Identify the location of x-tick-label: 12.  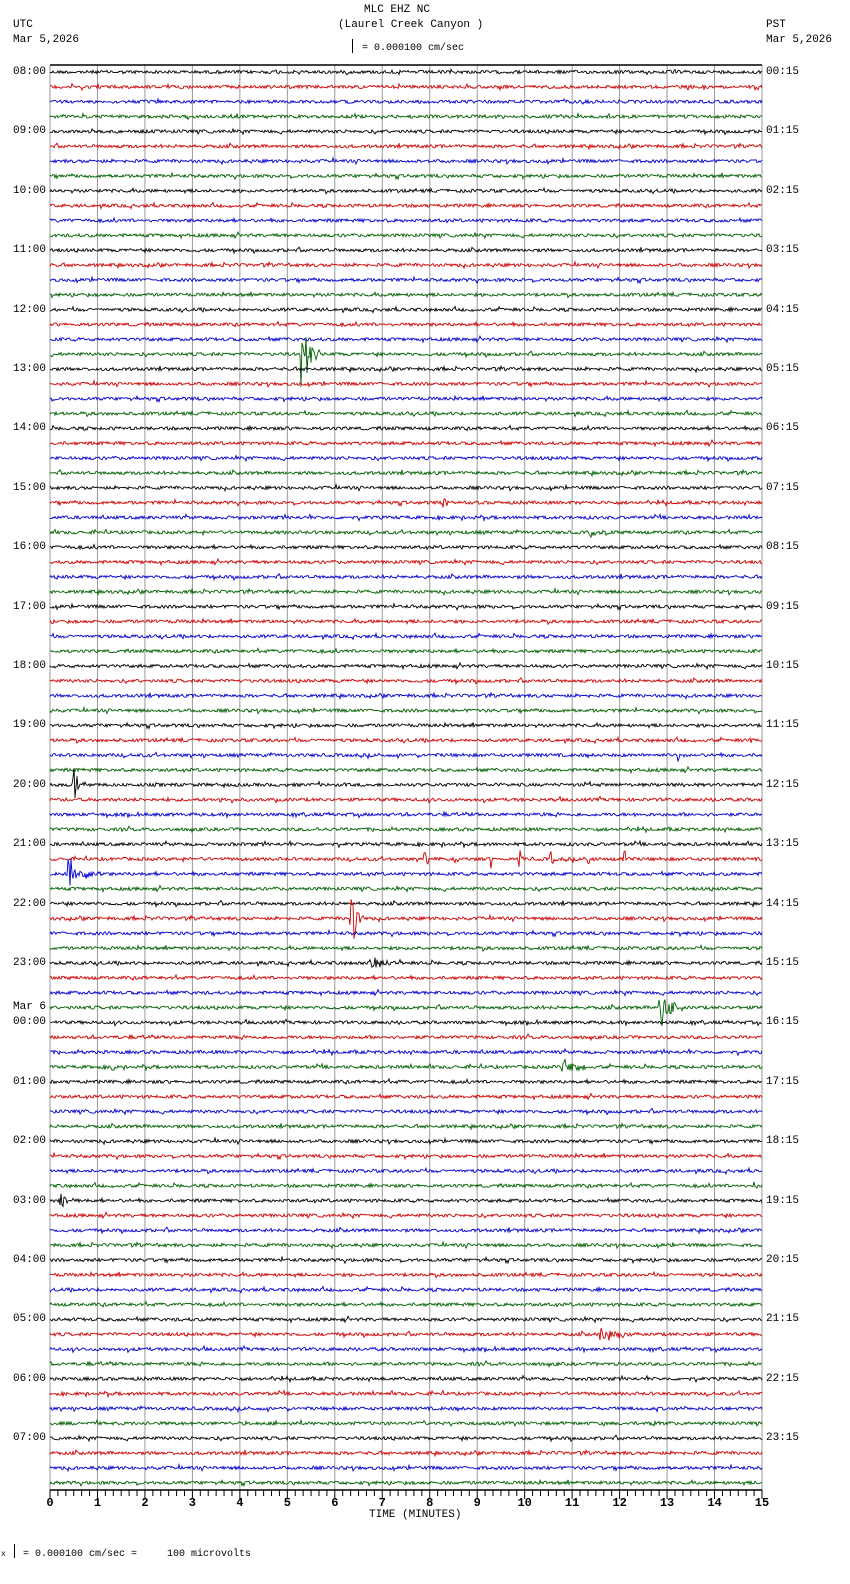
(619, 1503).